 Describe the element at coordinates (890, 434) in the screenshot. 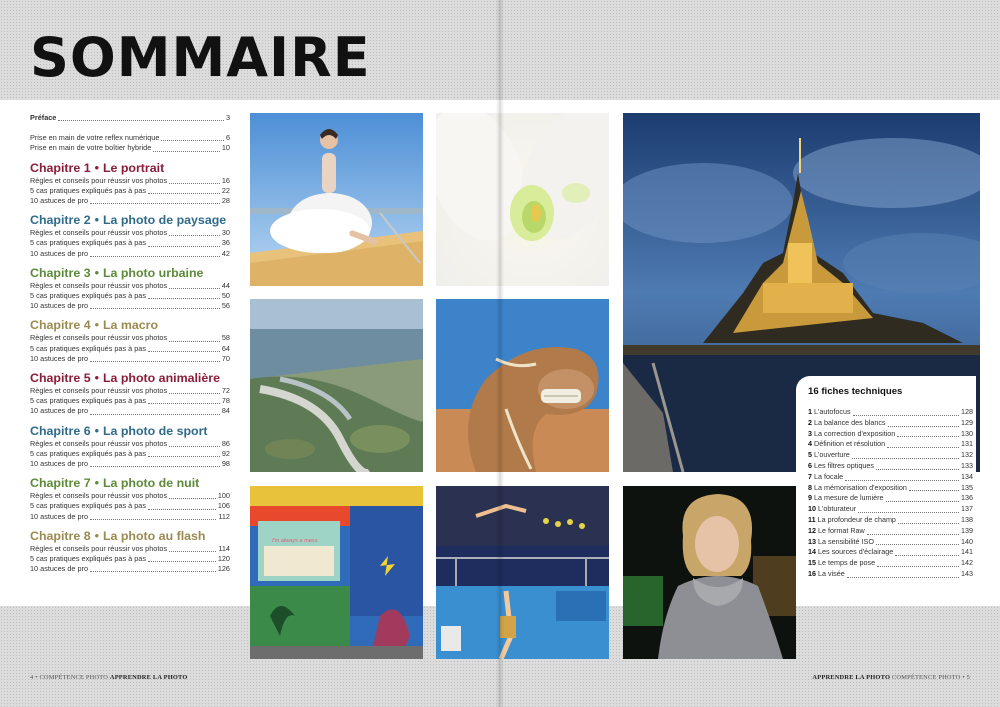

I see `technical-sheet-item: 3 La correction d'exposition 130` at that location.